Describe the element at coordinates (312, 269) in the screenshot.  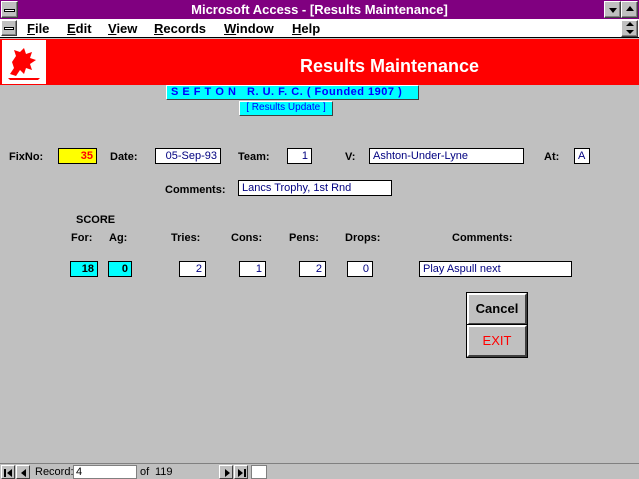
I see `pens-field: 2` at that location.